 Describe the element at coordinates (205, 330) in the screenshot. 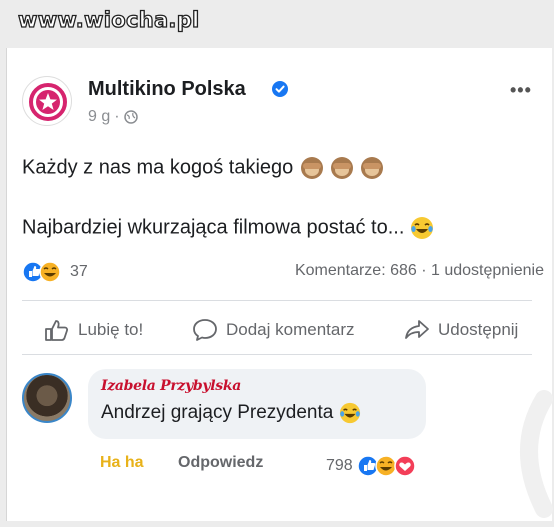

I see `comment-icon` at that location.